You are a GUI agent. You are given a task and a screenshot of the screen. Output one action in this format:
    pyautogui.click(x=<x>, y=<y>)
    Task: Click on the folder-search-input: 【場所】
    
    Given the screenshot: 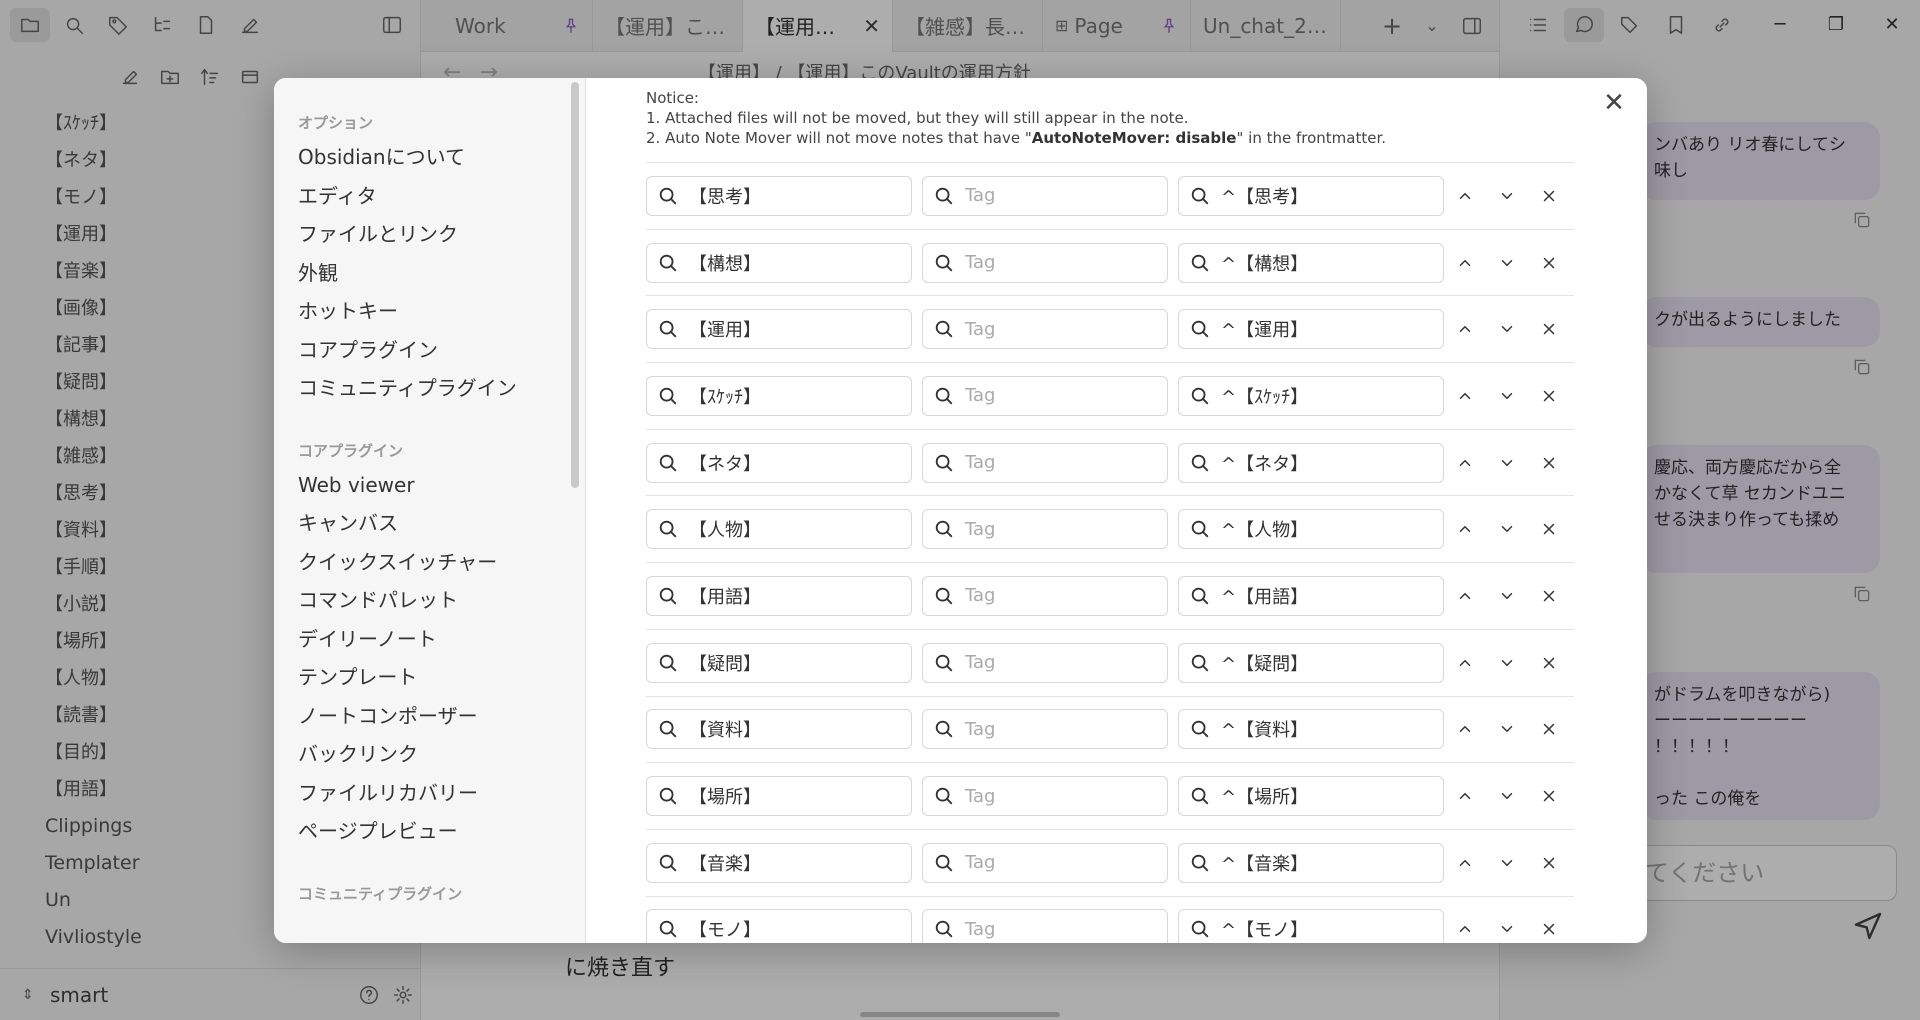 What is the action you would take?
    pyautogui.click(x=779, y=796)
    